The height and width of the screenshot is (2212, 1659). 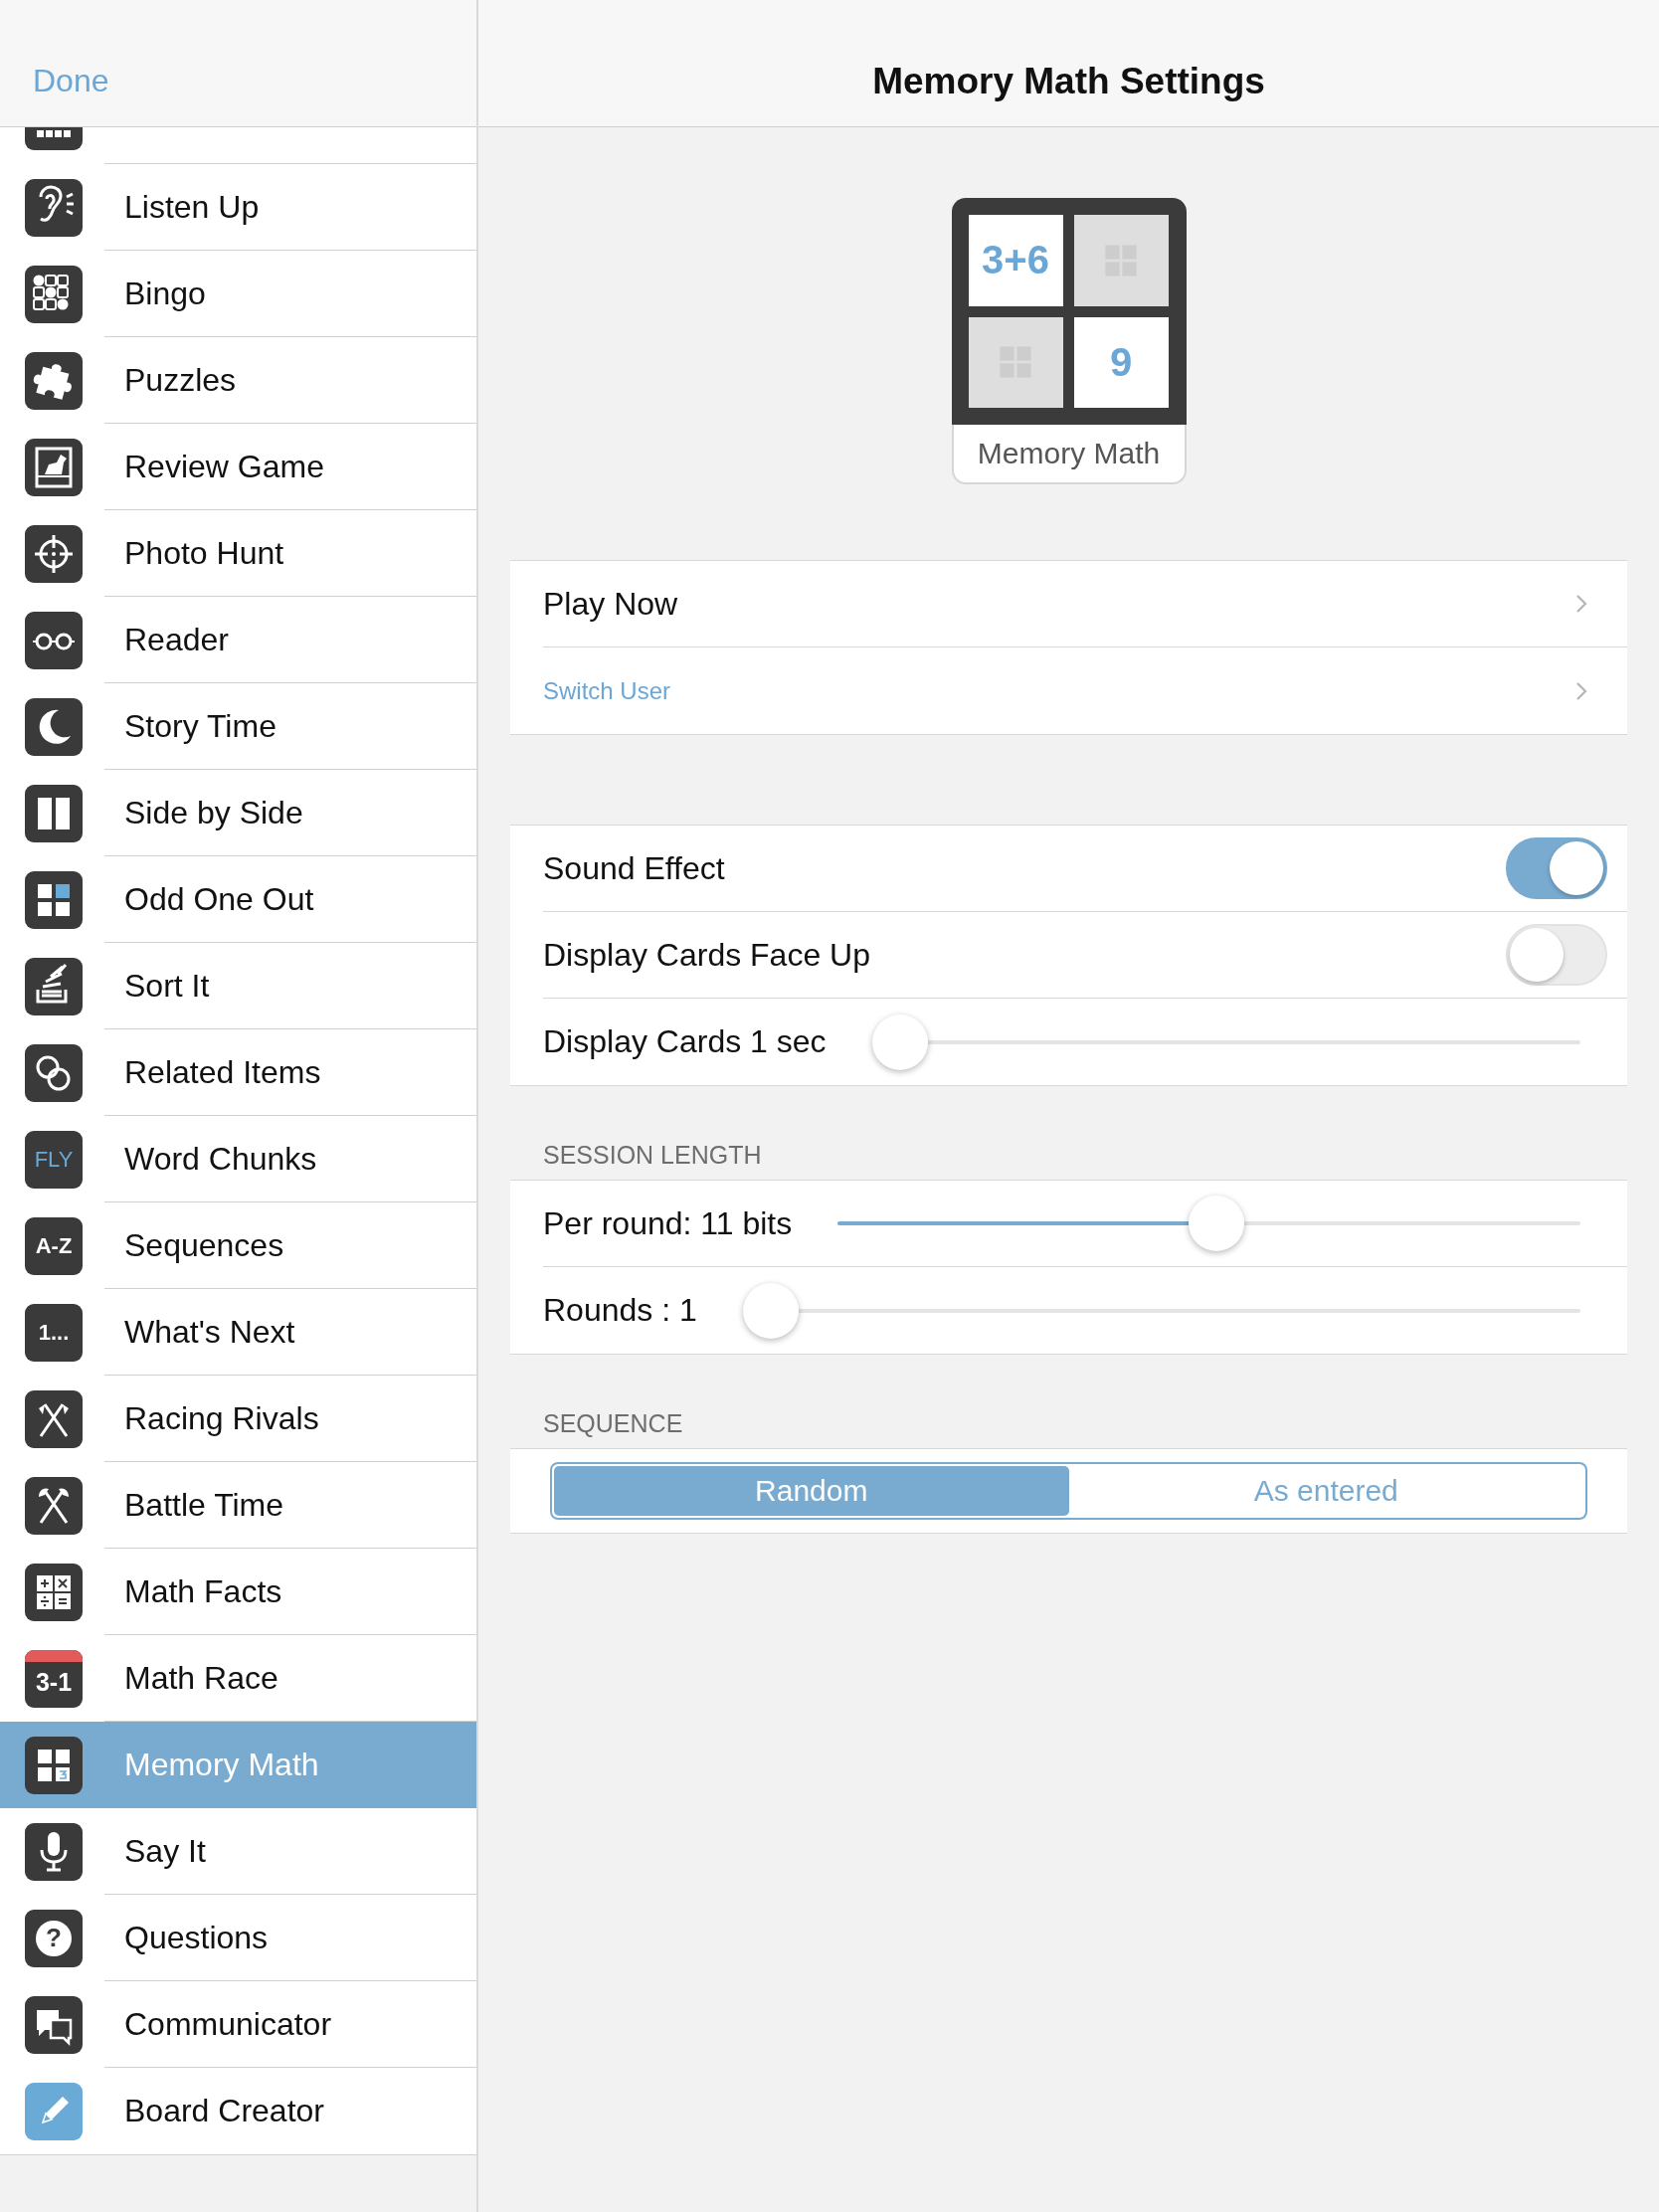 What do you see at coordinates (238, 1159) in the screenshot?
I see `sidebar-item: FLY Word Chunks` at bounding box center [238, 1159].